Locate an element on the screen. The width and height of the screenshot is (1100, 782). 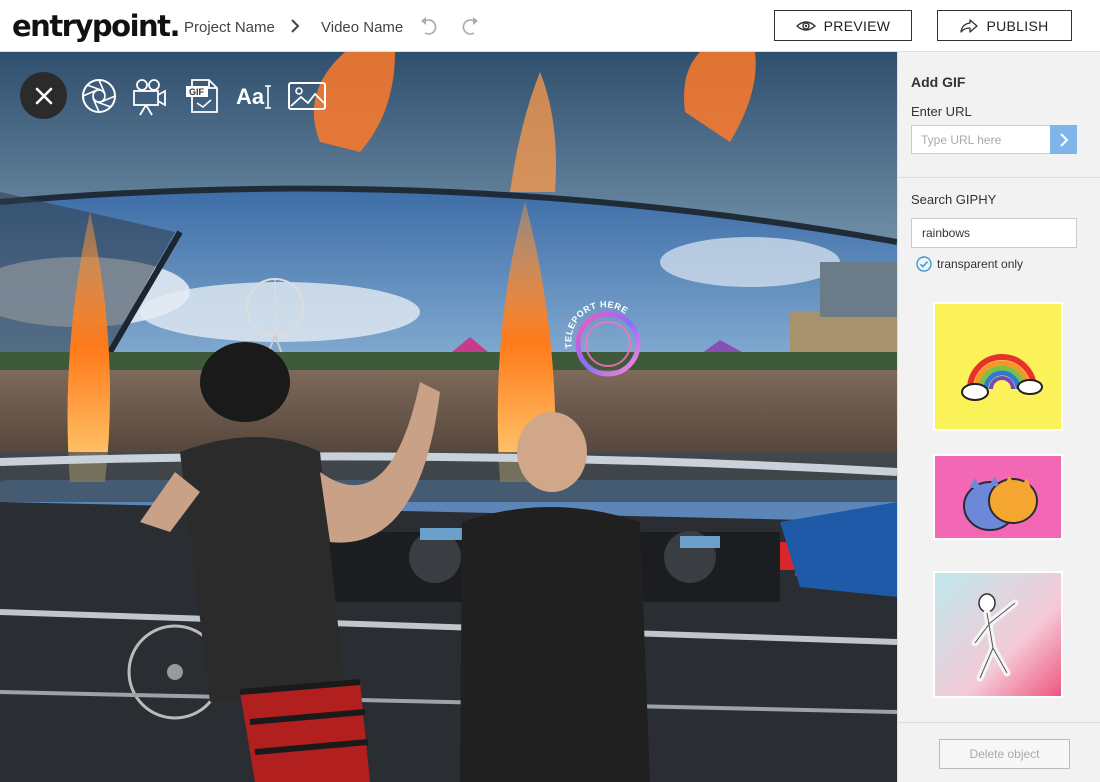
transparent-only-checkbox: transparent only is located at coordinates (969, 264).